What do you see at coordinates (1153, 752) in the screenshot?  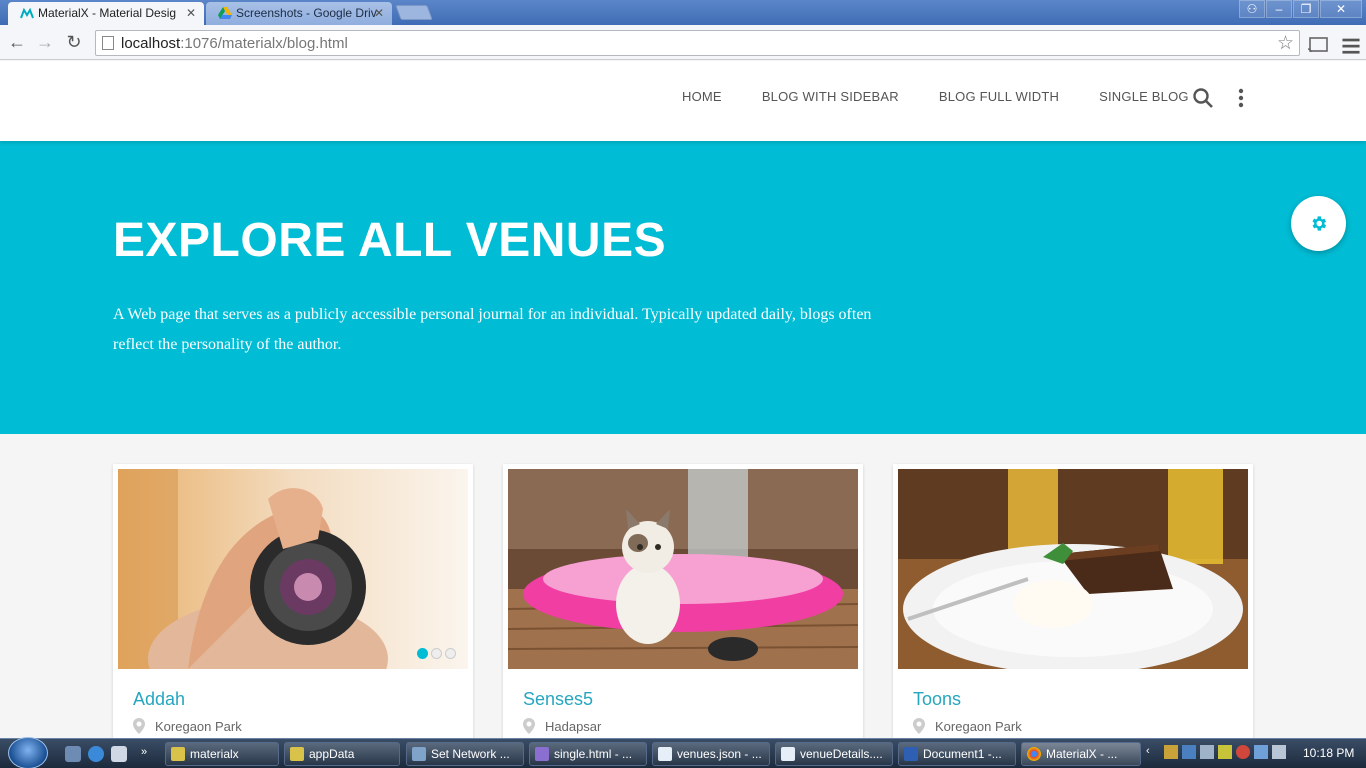 I see `tray-expand-icon: ‹` at bounding box center [1153, 752].